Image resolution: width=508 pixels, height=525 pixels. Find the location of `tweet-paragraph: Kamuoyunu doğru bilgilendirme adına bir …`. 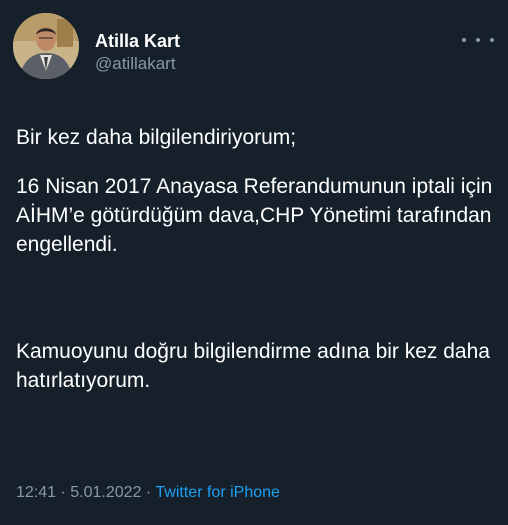

tweet-paragraph: Kamuoyunu doğru bilgilendirme adına bir … is located at coordinates (253, 366).